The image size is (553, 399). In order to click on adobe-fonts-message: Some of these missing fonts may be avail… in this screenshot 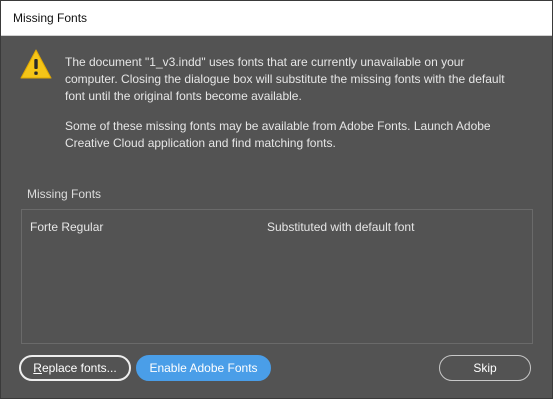, I will do `click(278, 134)`.